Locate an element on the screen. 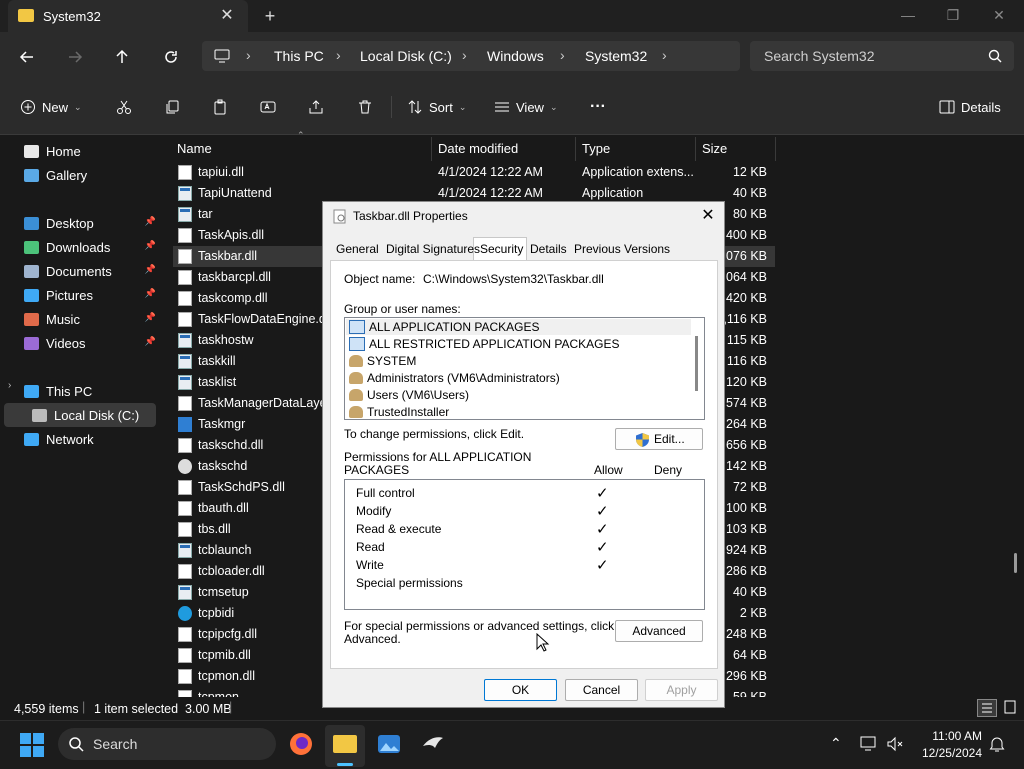 The width and height of the screenshot is (1024, 769). list-item: ALL APPLICATION PACKAGES is located at coordinates (444, 327).